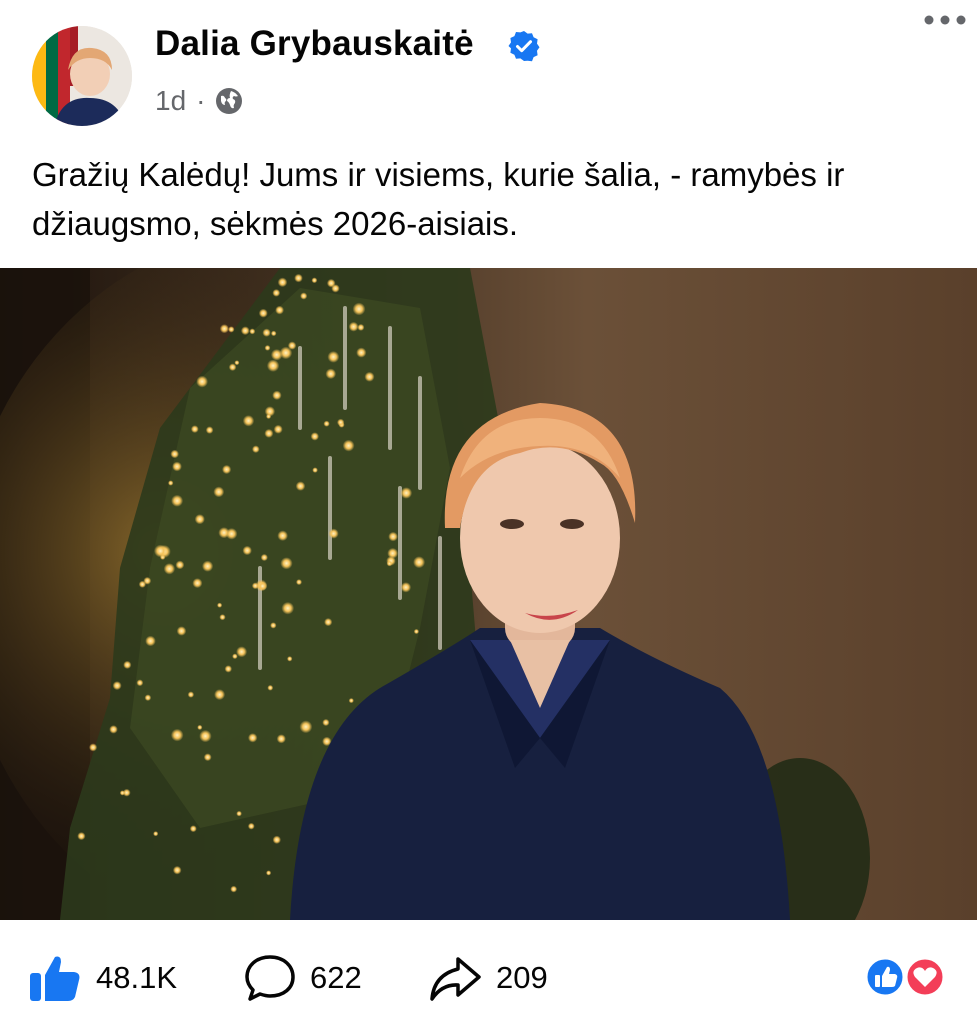 Image resolution: width=977 pixels, height=1024 pixels. I want to click on more-options-icon, so click(945, 20).